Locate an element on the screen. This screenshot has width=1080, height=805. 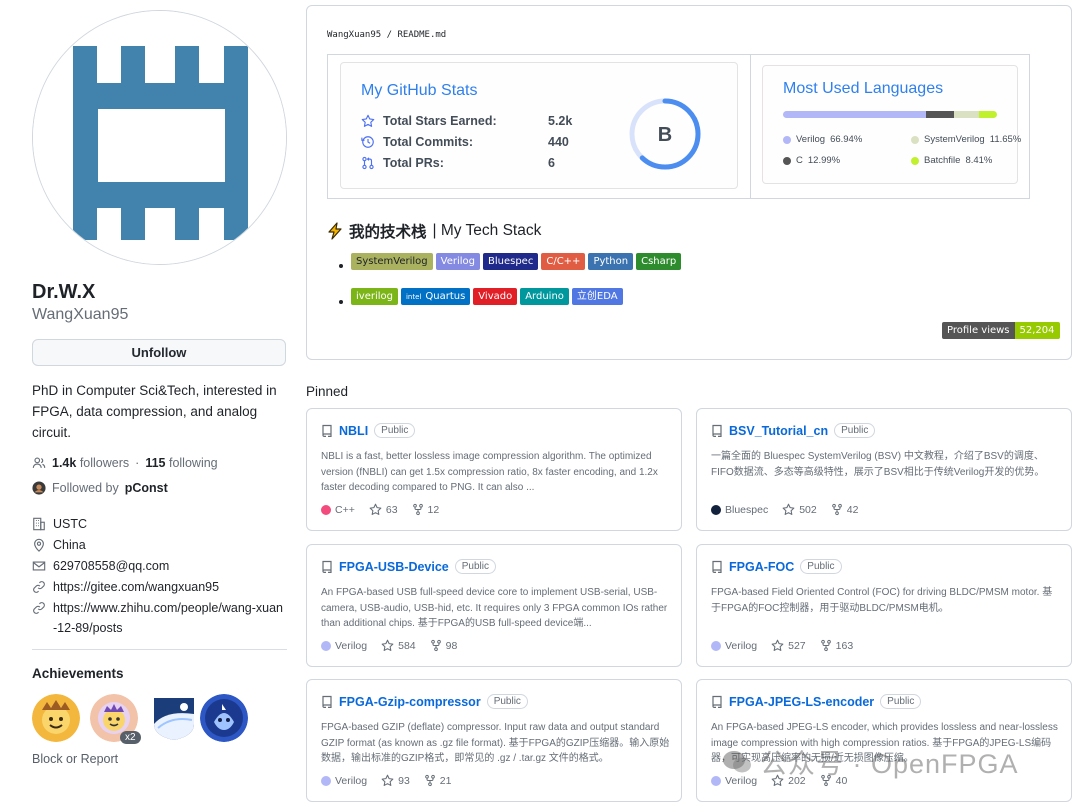
lightning-icon is located at coordinates (335, 231).